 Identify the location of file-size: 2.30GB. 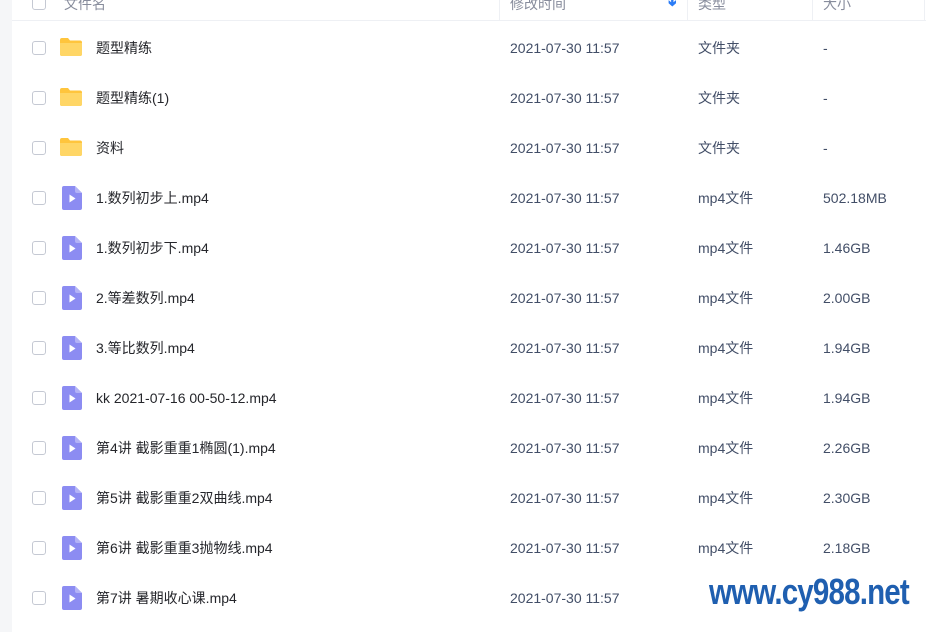
(847, 498).